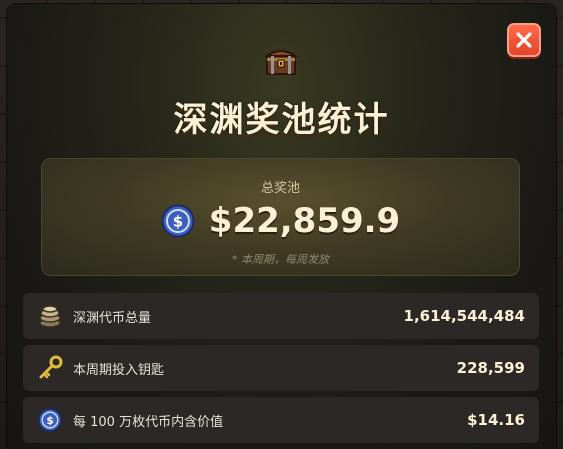  What do you see at coordinates (281, 420) in the screenshot?
I see `stat-row-value-per-million: $ 每 100 万枚代币内含价值 $14.16` at bounding box center [281, 420].